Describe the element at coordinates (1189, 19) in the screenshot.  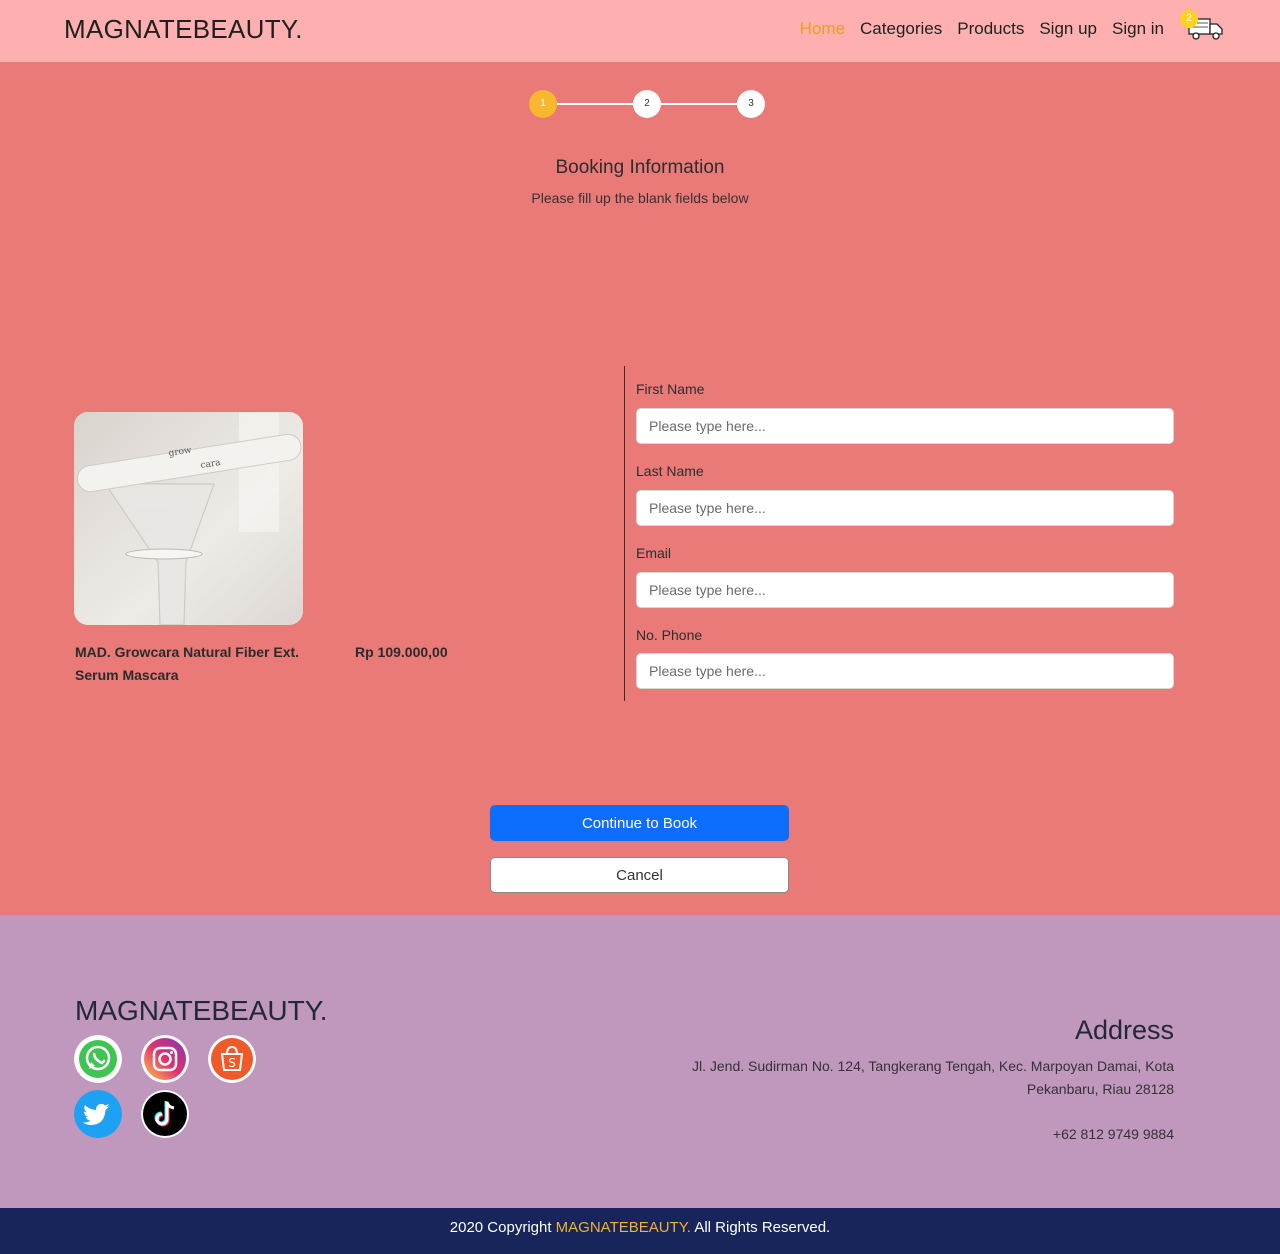
I see `cart-count-badge: 2` at that location.